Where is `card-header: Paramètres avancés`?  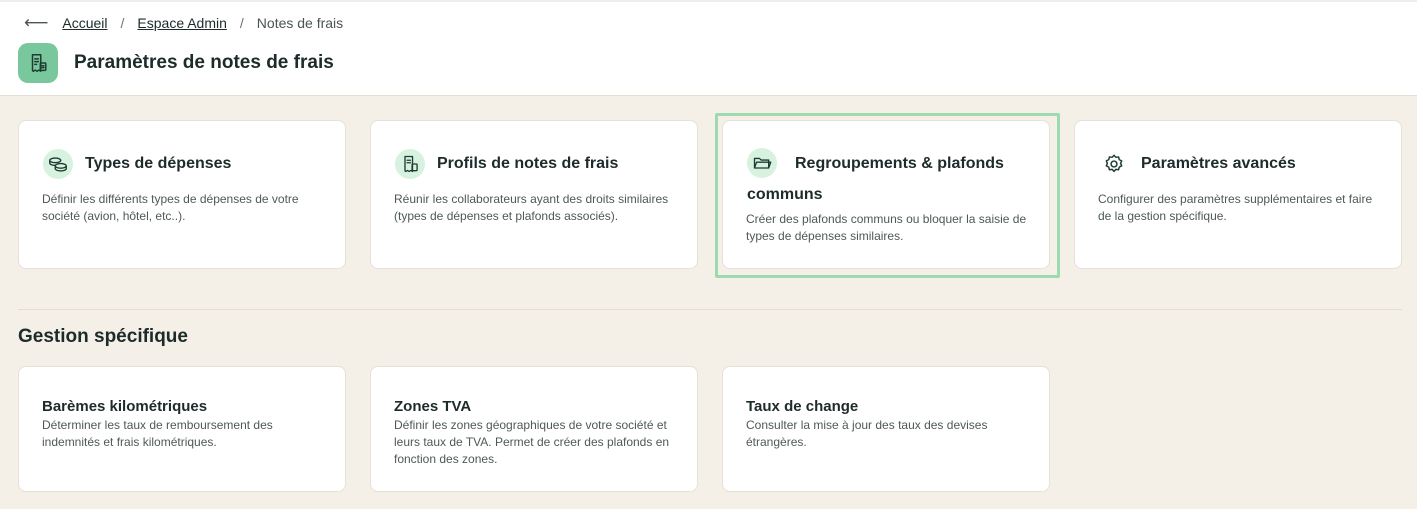 card-header: Paramètres avancés is located at coordinates (1197, 163).